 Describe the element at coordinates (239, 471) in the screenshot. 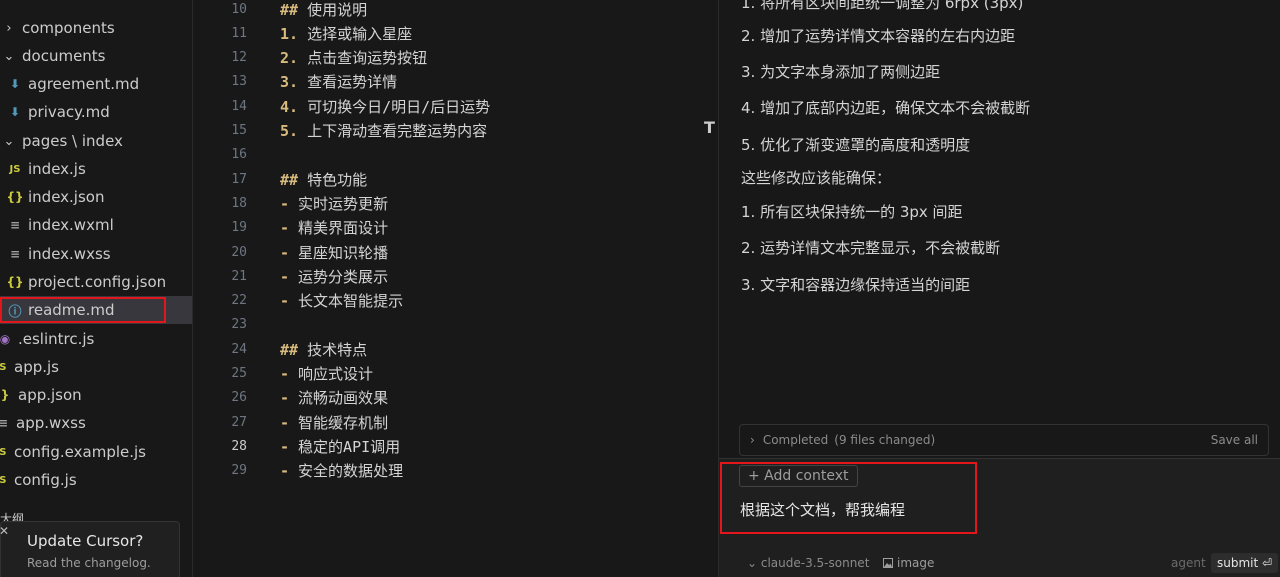

I see `line-number: 29` at that location.